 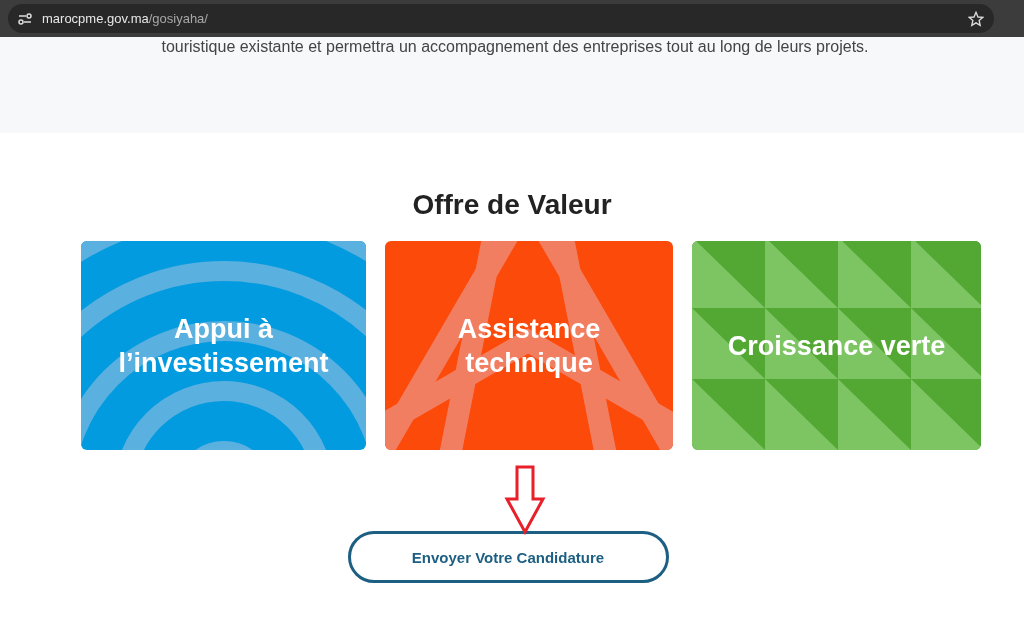 What do you see at coordinates (836, 346) in the screenshot?
I see `card-title: Croissance verte` at bounding box center [836, 346].